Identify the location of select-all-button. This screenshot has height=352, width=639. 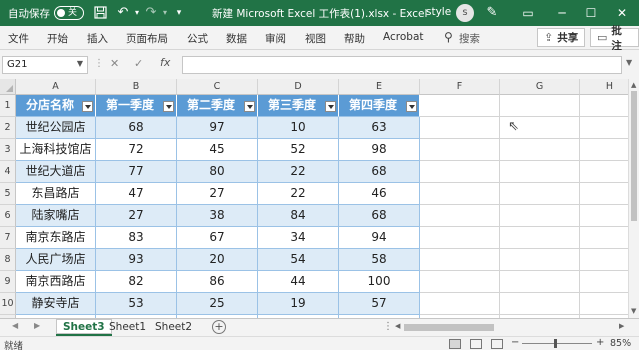
(8, 87).